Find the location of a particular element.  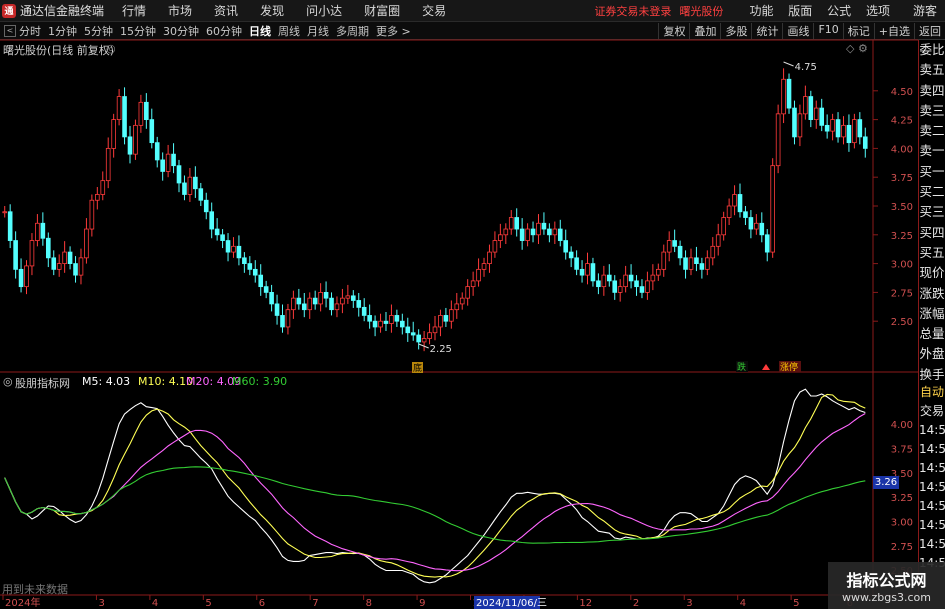

period-more: 更多 > is located at coordinates (393, 31).